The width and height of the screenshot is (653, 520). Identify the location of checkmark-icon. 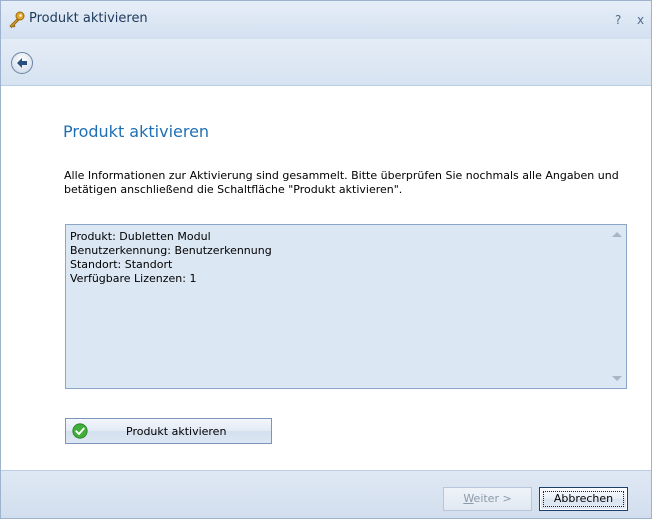
(80, 431).